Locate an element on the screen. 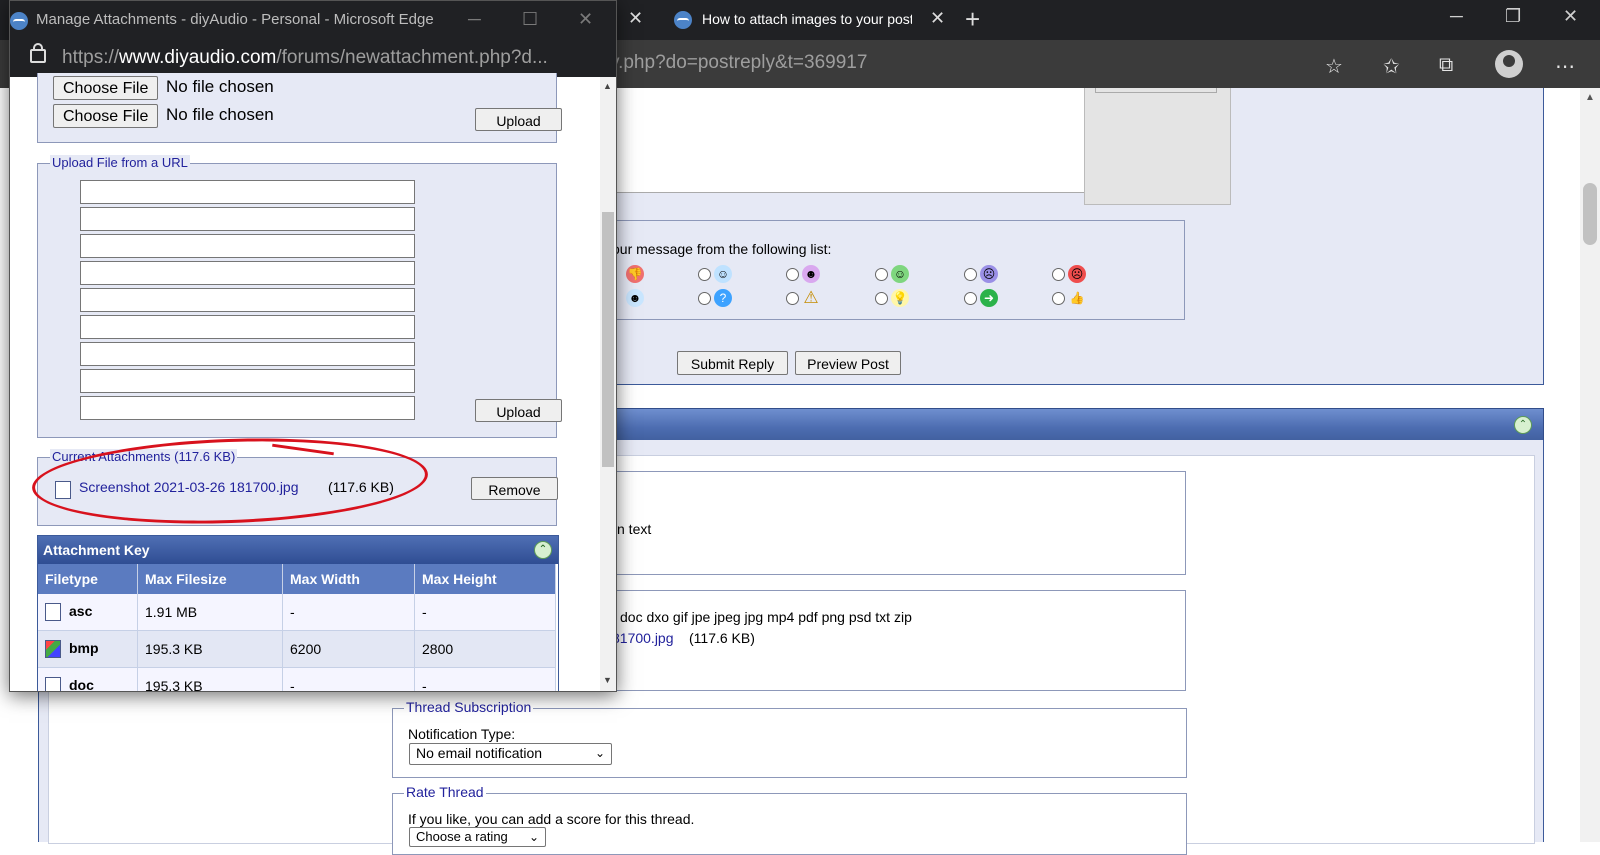  table-row: bmp 195.3 KB 6200 2800 is located at coordinates (297, 649).